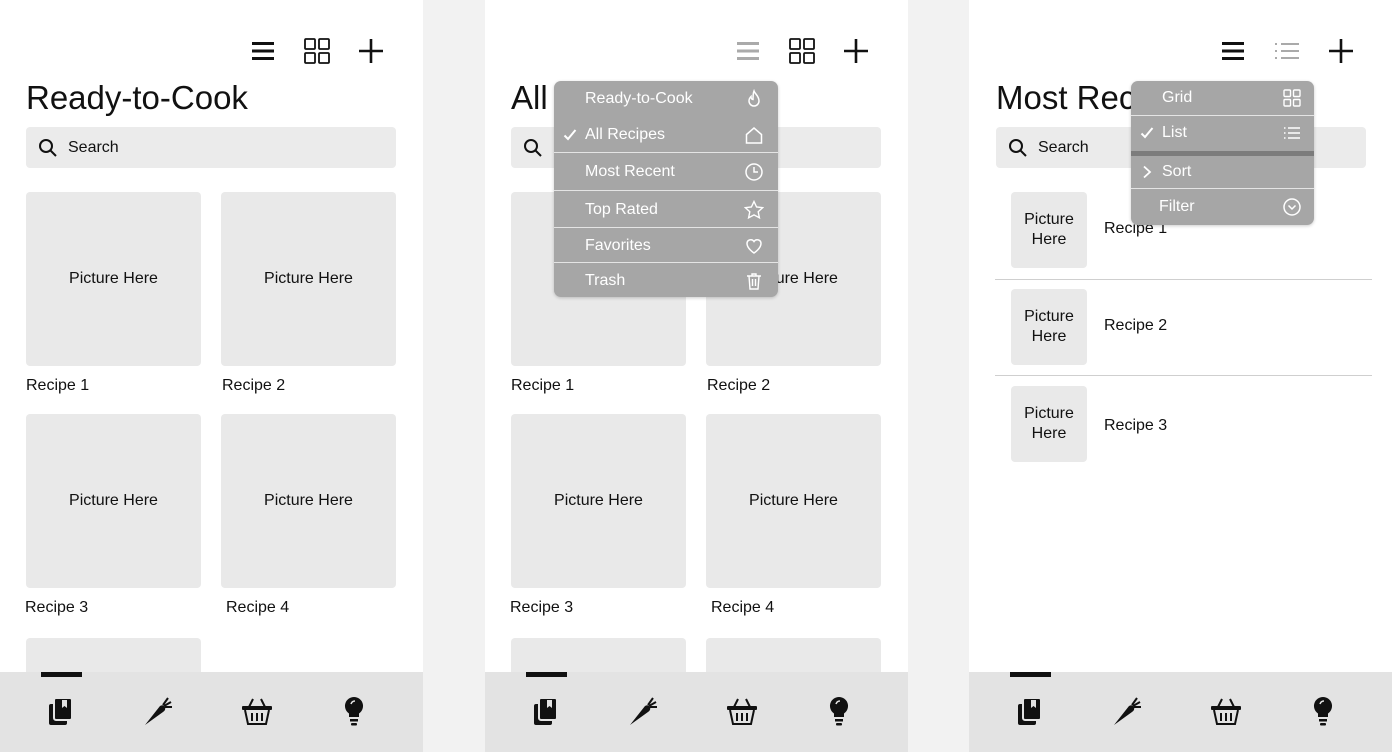 The height and width of the screenshot is (752, 1392). I want to click on search-input: Search, so click(211, 147).